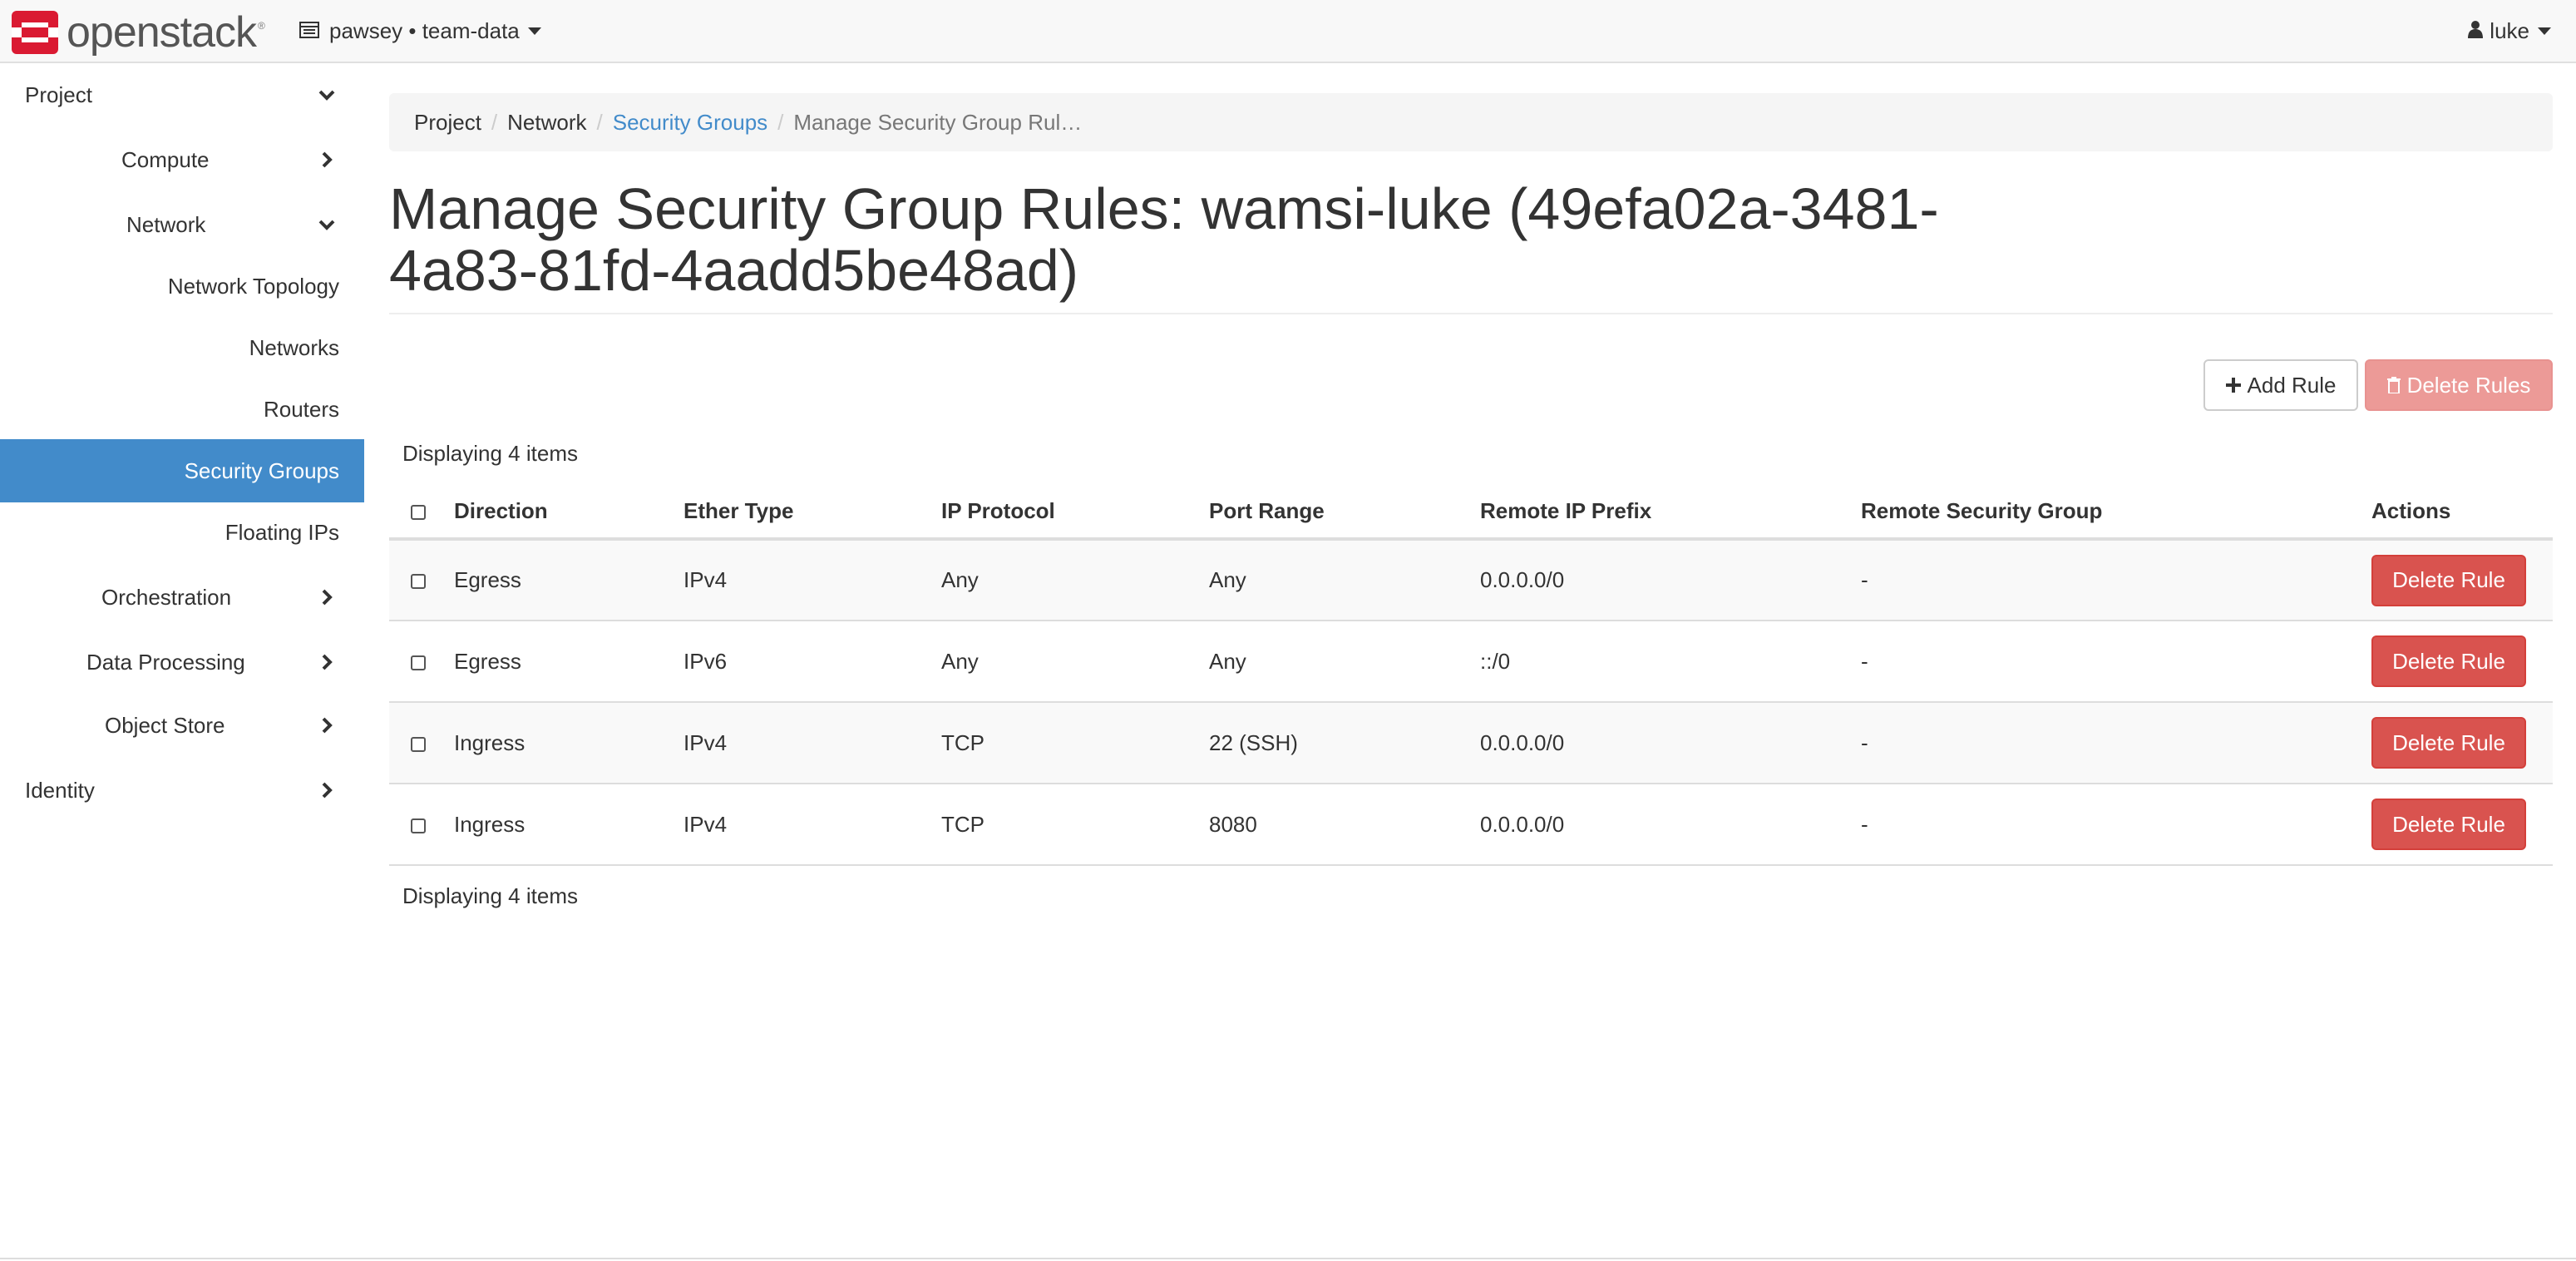 The height and width of the screenshot is (1261, 2576). What do you see at coordinates (301, 409) in the screenshot?
I see `sidebar-item-label: Routers` at bounding box center [301, 409].